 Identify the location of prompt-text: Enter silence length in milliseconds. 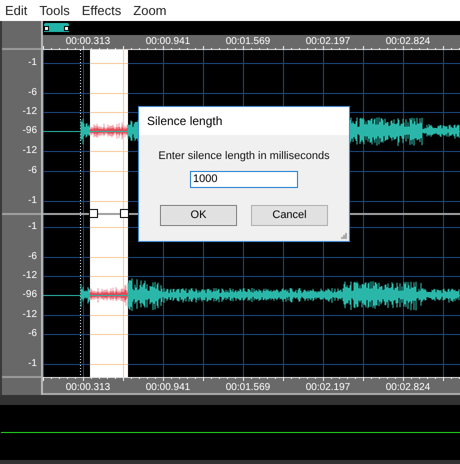
(244, 156).